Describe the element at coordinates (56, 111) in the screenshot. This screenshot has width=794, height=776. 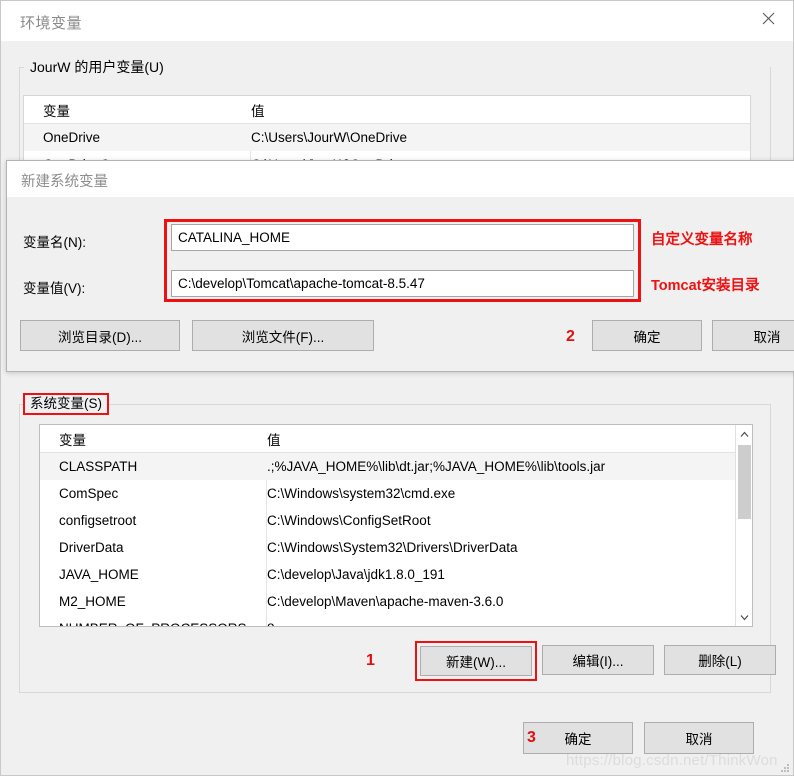
I see `user-col-variable: 变量` at that location.